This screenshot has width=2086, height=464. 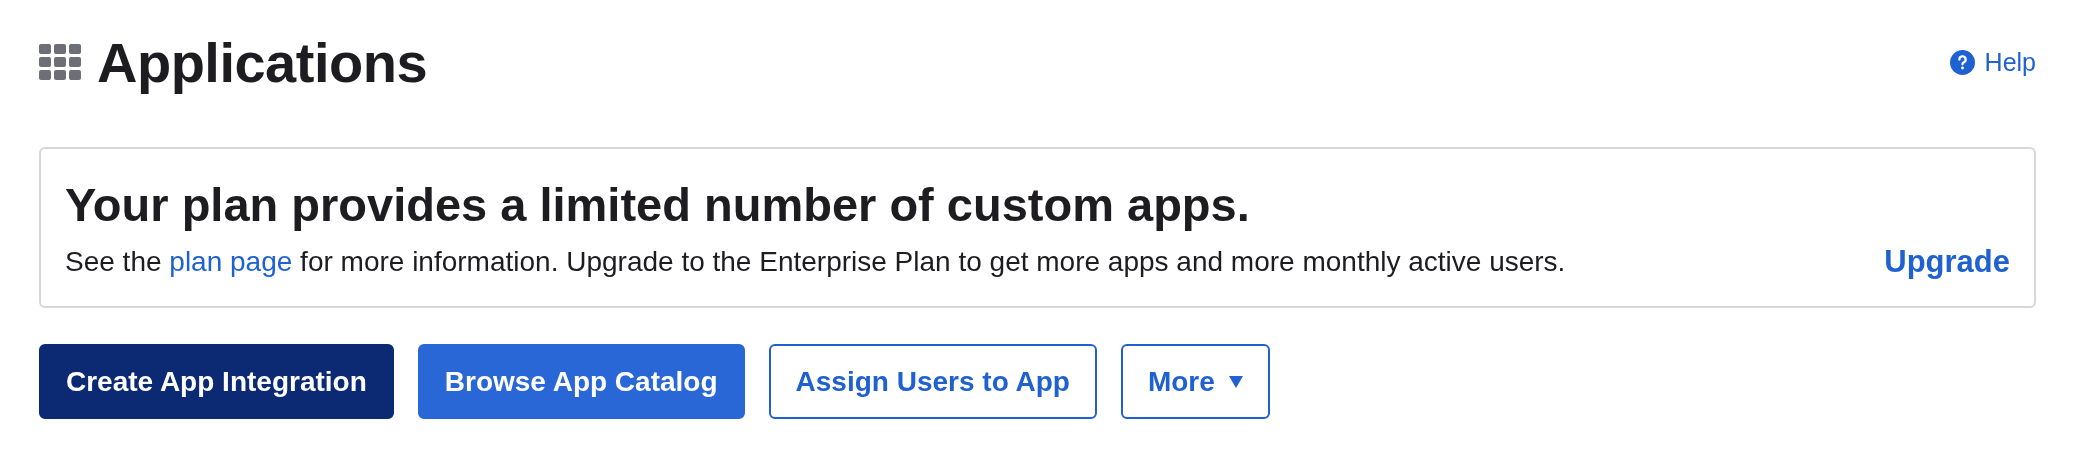 I want to click on page-title: Applications, so click(x=262, y=62).